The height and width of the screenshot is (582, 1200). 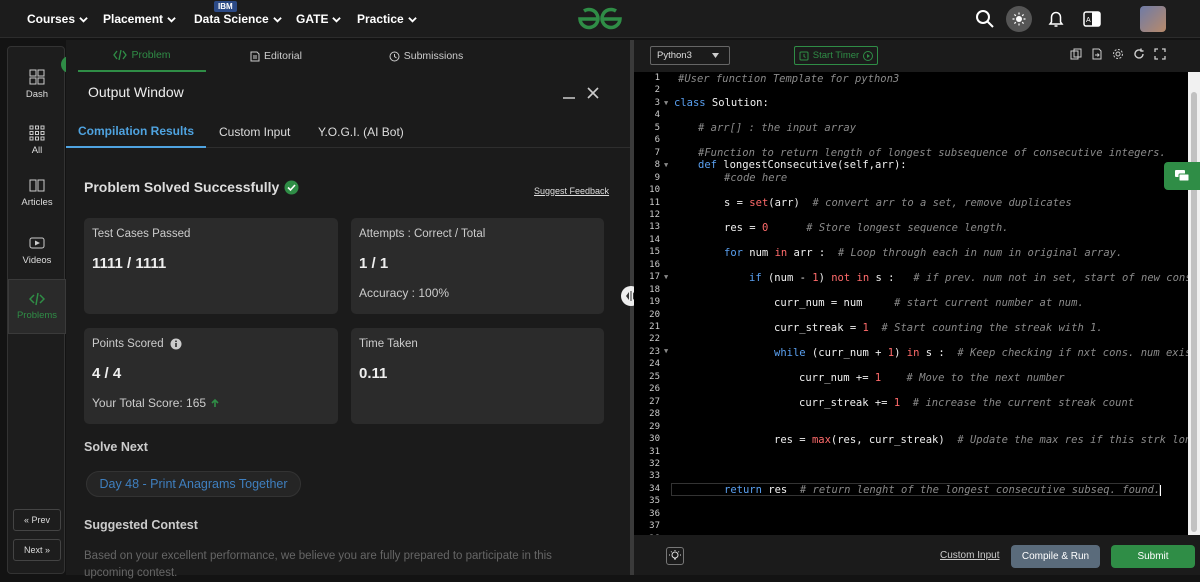 I want to click on editor-action-bar: Custom Input Compile & Run Submit, so click(x=917, y=555).